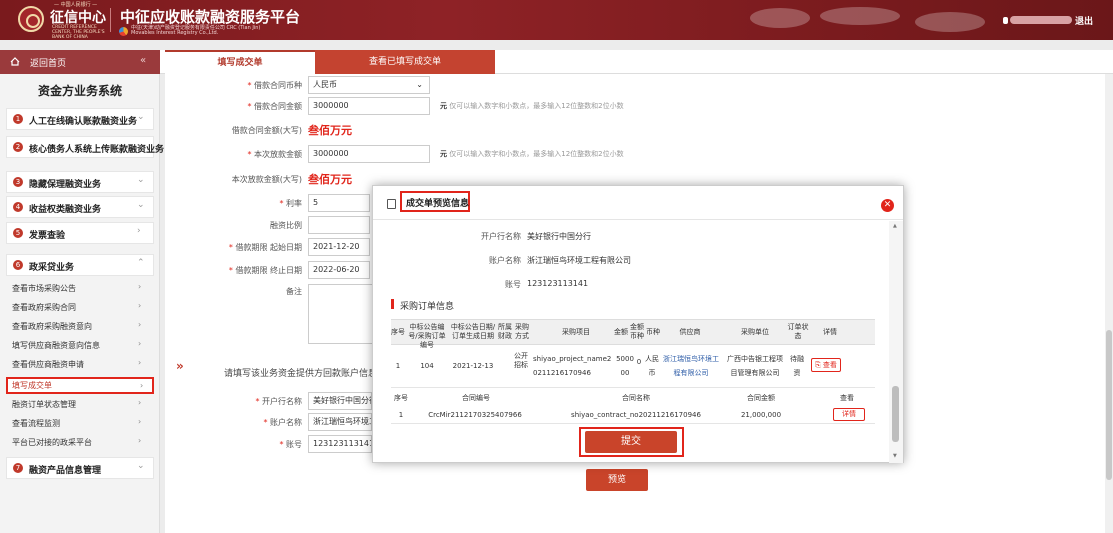 The image size is (1113, 533). I want to click on sidebar-item-financing-intent: 查看政府采购融资意向 ›, so click(80, 326).